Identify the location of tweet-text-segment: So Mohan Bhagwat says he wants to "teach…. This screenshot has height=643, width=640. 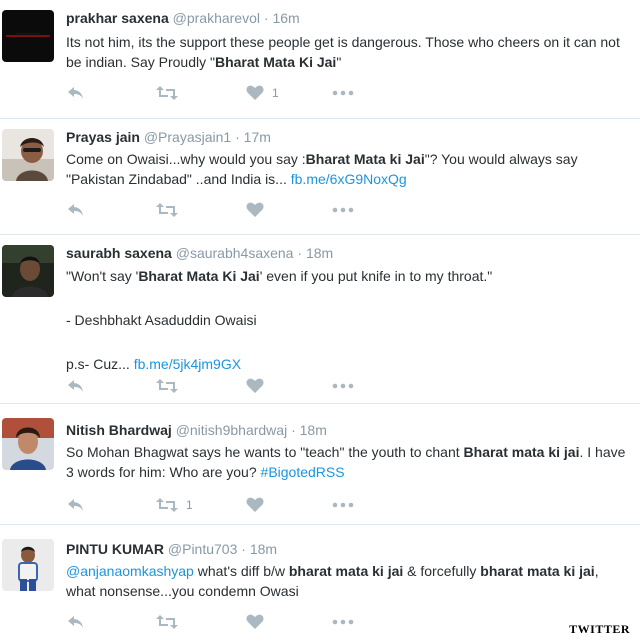
(265, 452).